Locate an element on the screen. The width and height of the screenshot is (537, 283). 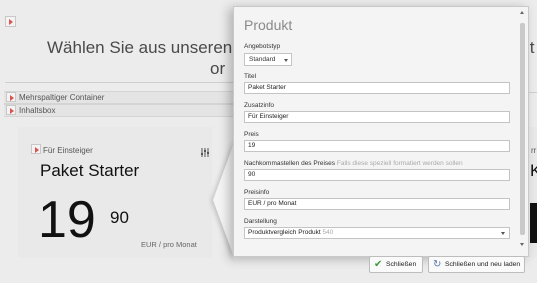
scroll-up-icon is located at coordinates (522, 12).